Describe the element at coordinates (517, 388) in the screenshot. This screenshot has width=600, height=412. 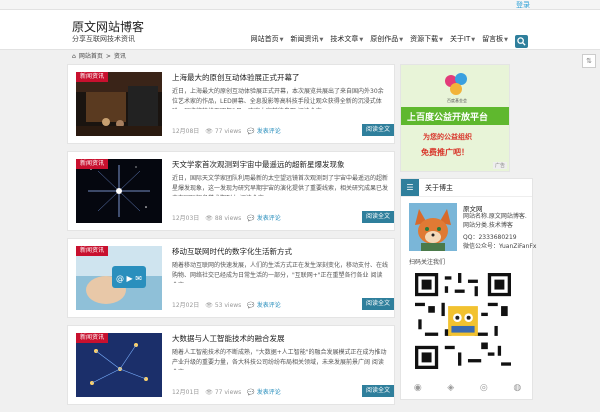
I see `rss-icon: ◍` at that location.